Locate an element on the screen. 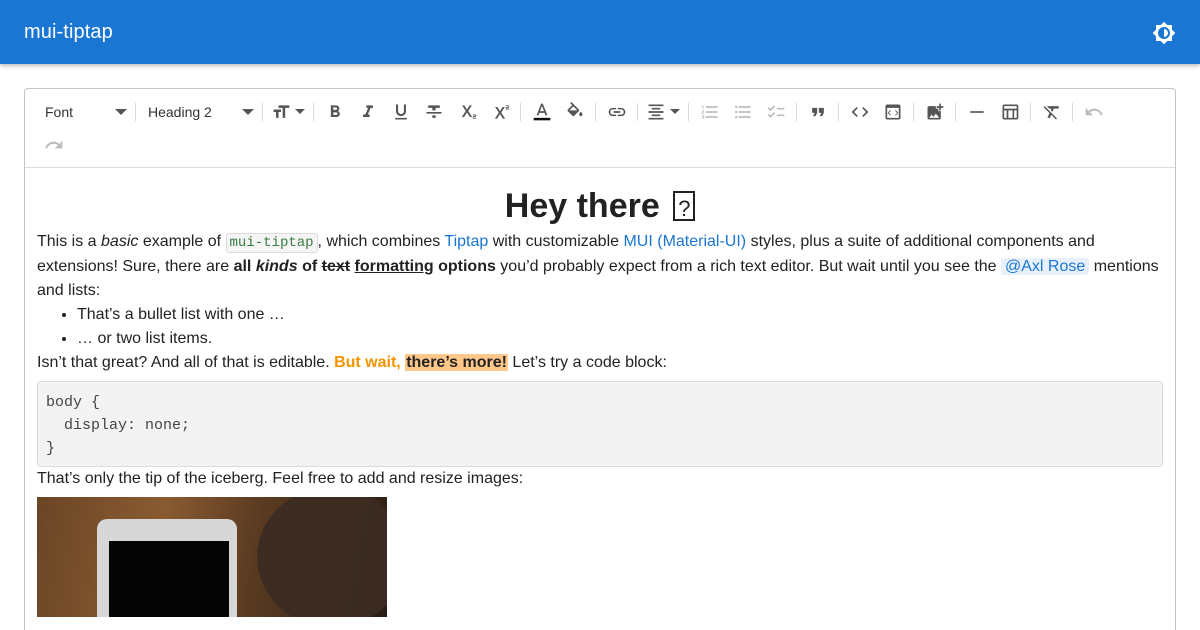 Image resolution: width=1200 pixels, height=630 pixels. quote-icon is located at coordinates (817, 111).